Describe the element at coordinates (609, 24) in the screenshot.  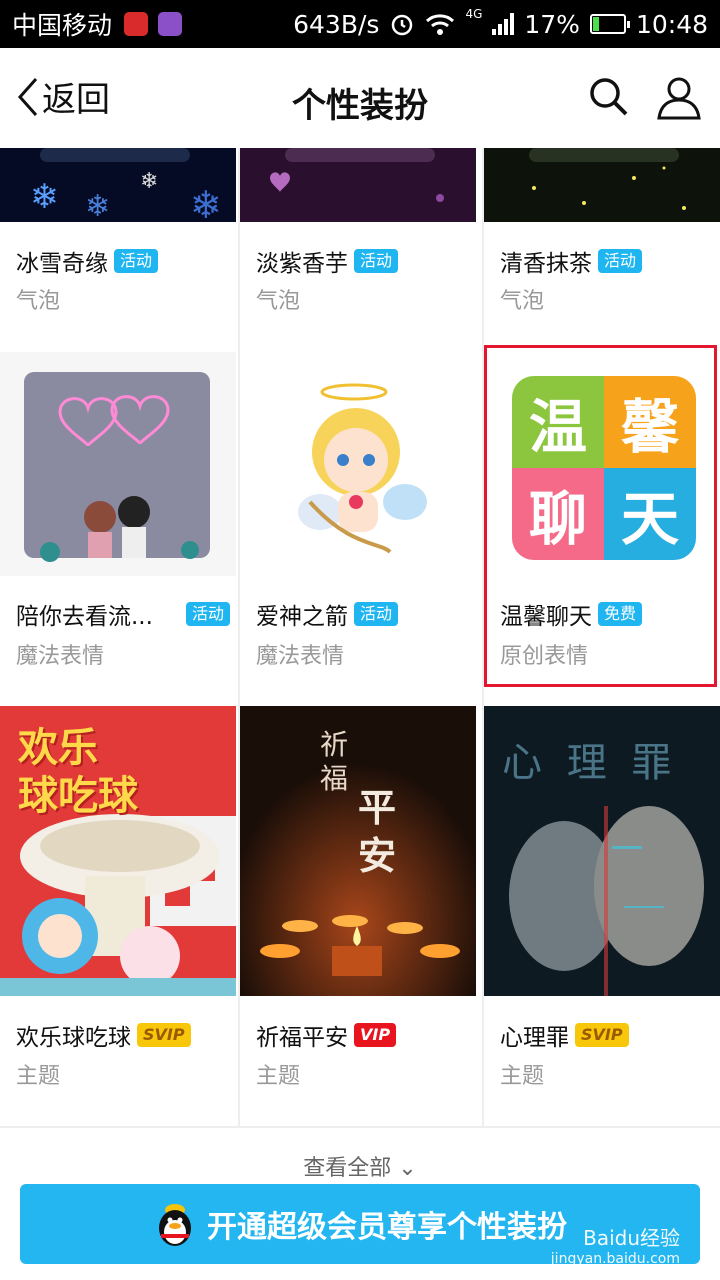
I see `battery-icon` at that location.